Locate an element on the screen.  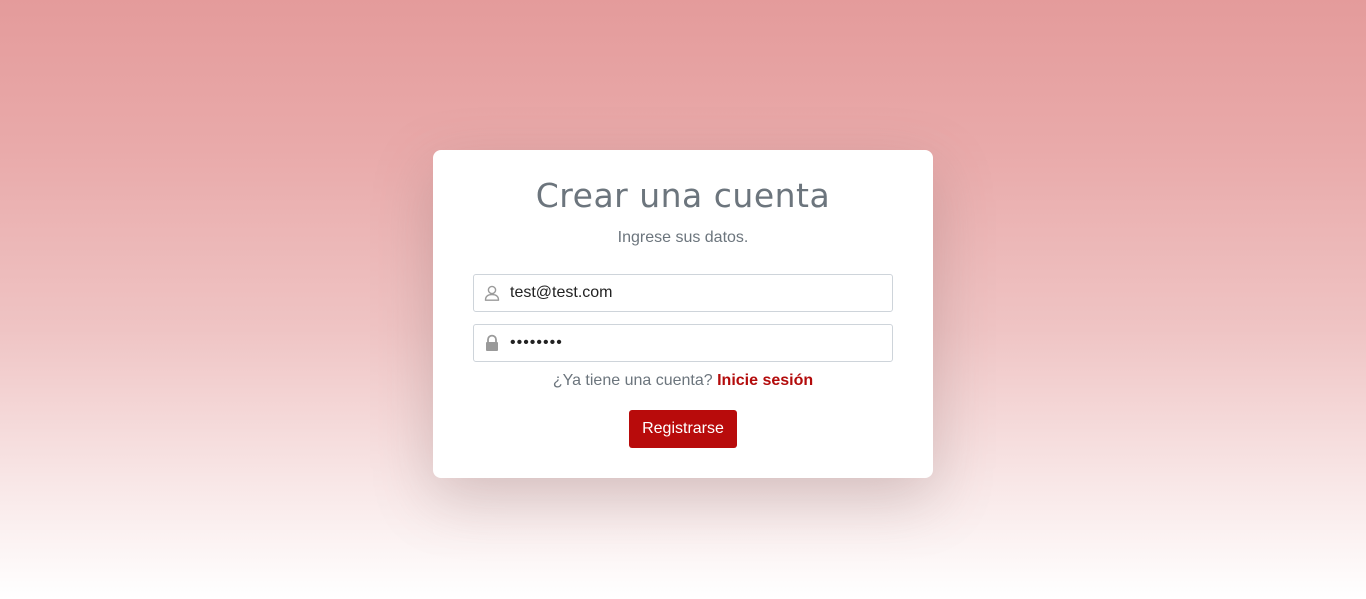
password-input is located at coordinates (701, 343).